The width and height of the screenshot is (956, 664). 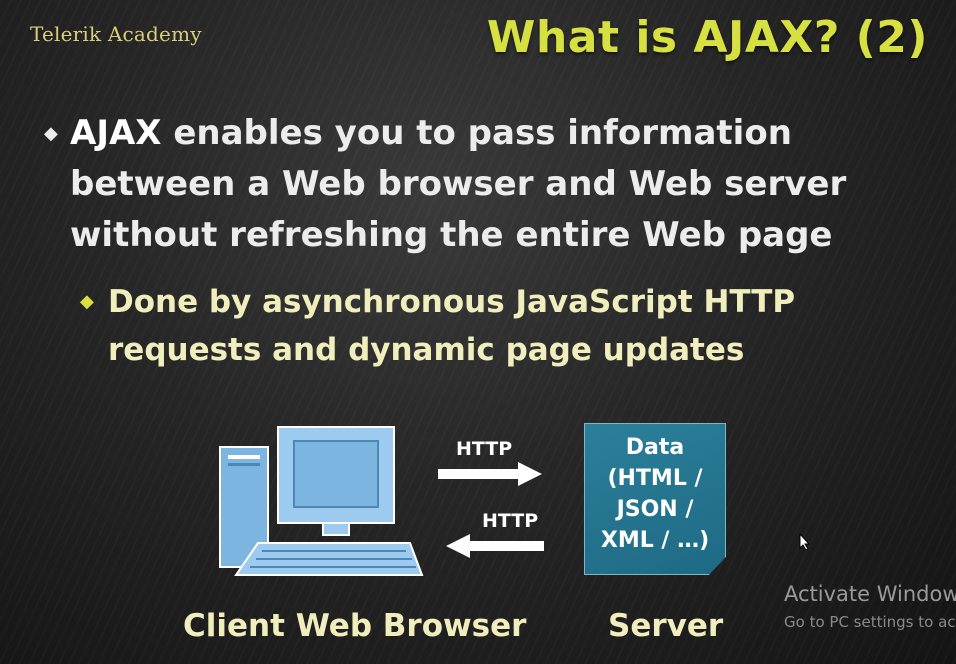 What do you see at coordinates (495, 546) in the screenshot?
I see `arrow-left-icon` at bounding box center [495, 546].